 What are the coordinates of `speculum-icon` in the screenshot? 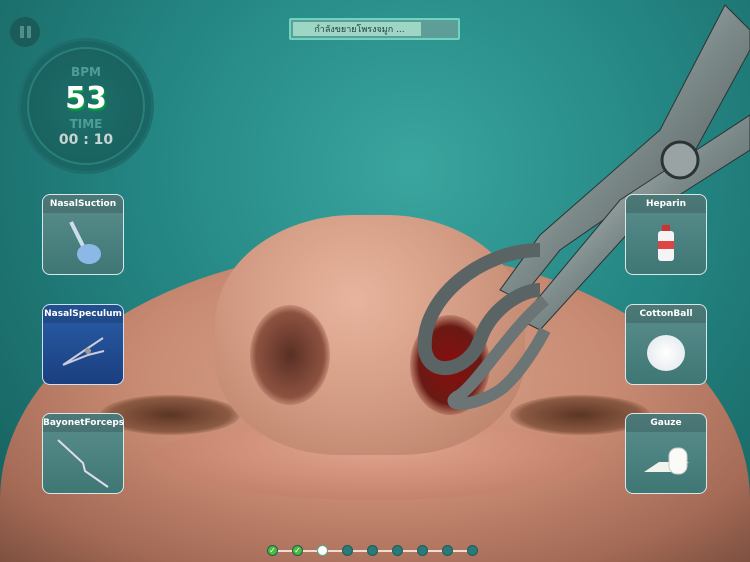 It's located at (83, 353).